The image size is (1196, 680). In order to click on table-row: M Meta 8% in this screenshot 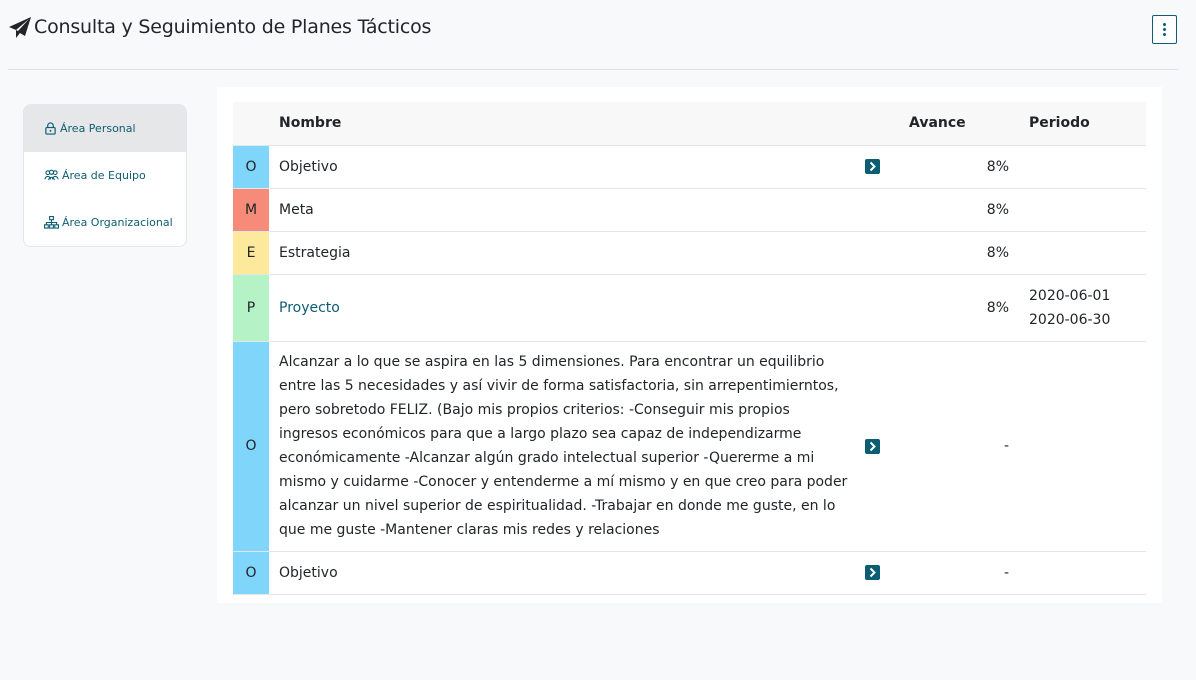, I will do `click(689, 210)`.